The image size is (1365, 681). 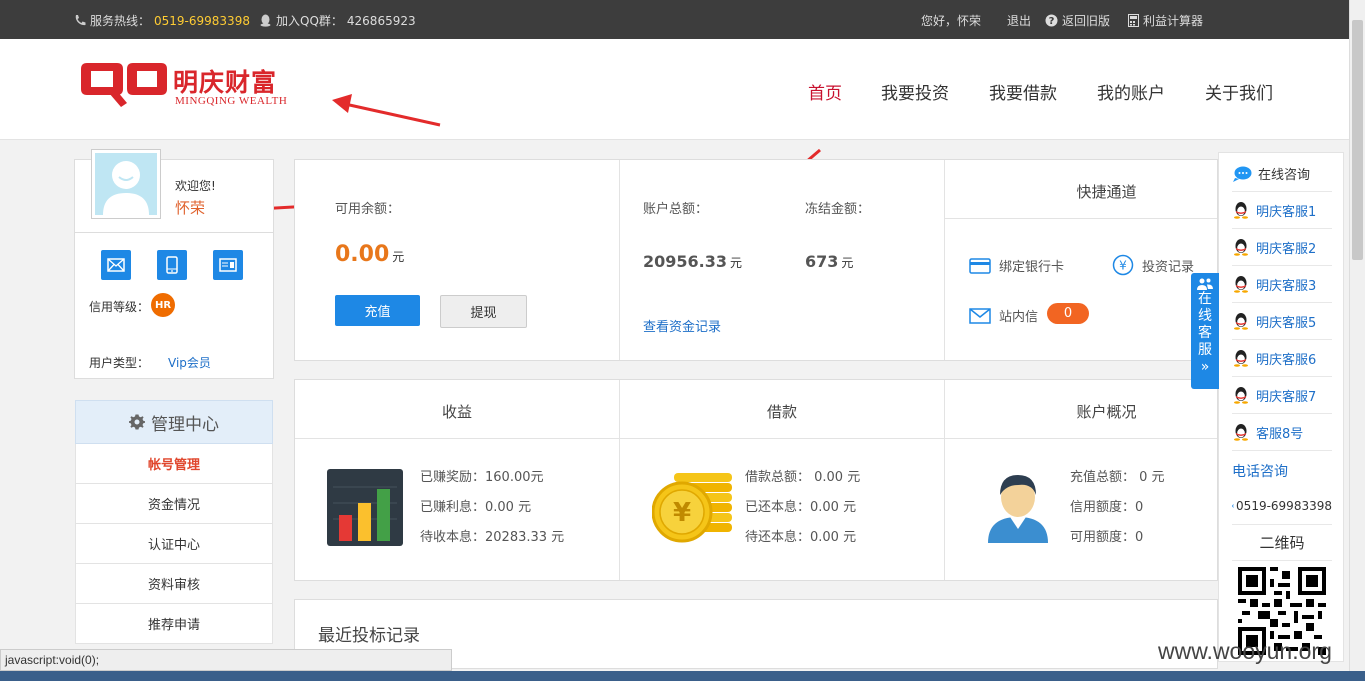 I want to click on mail-icon, so click(x=116, y=265).